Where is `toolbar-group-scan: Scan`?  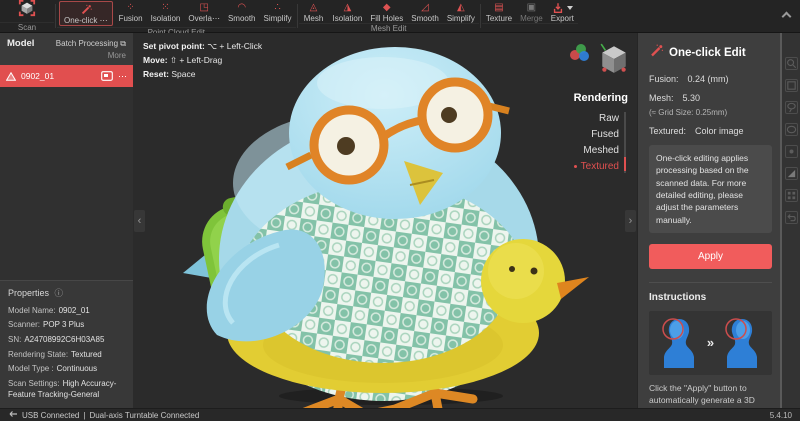 toolbar-group-scan: Scan is located at coordinates (27, 16).